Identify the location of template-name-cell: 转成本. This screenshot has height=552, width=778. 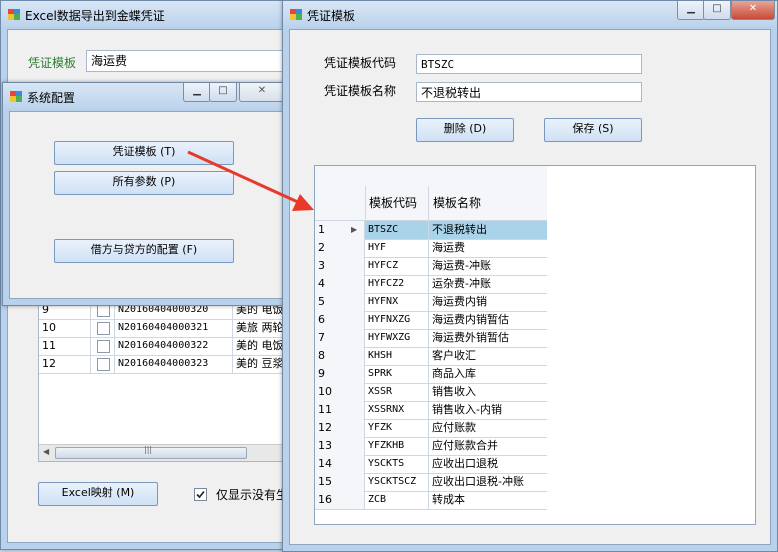
(488, 500).